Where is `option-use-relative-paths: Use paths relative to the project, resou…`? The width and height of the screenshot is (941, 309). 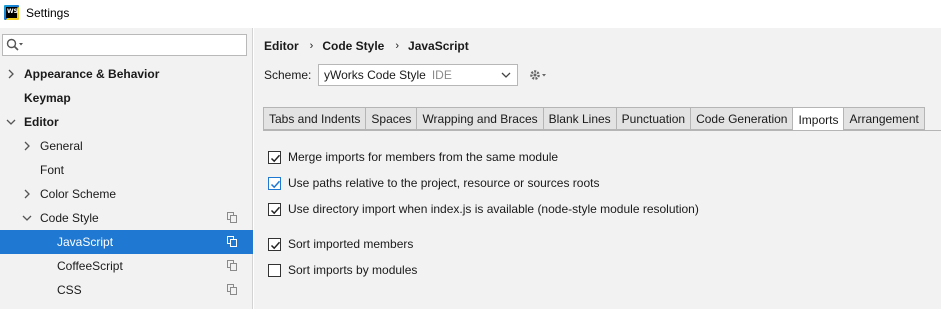 option-use-relative-paths: Use paths relative to the project, resou… is located at coordinates (433, 183).